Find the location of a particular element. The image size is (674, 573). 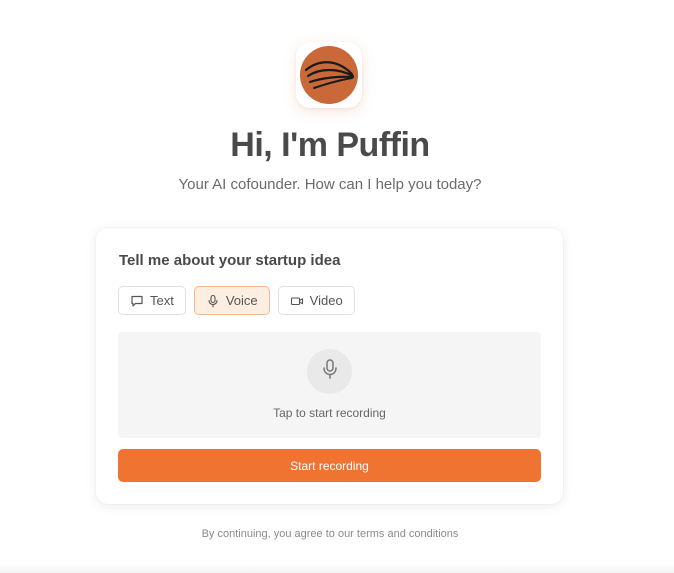

tab-video-label: Video is located at coordinates (326, 300).